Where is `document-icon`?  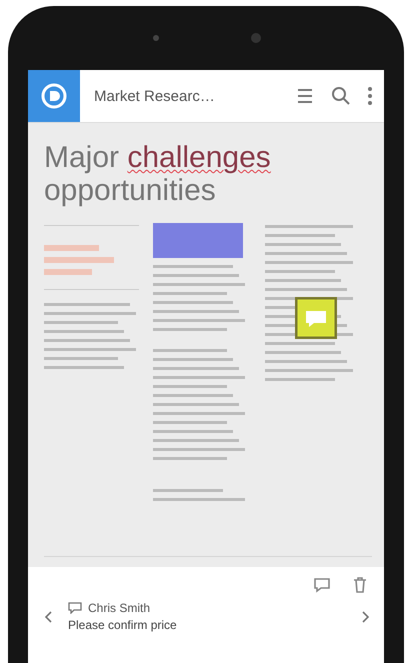
document-icon is located at coordinates (54, 96).